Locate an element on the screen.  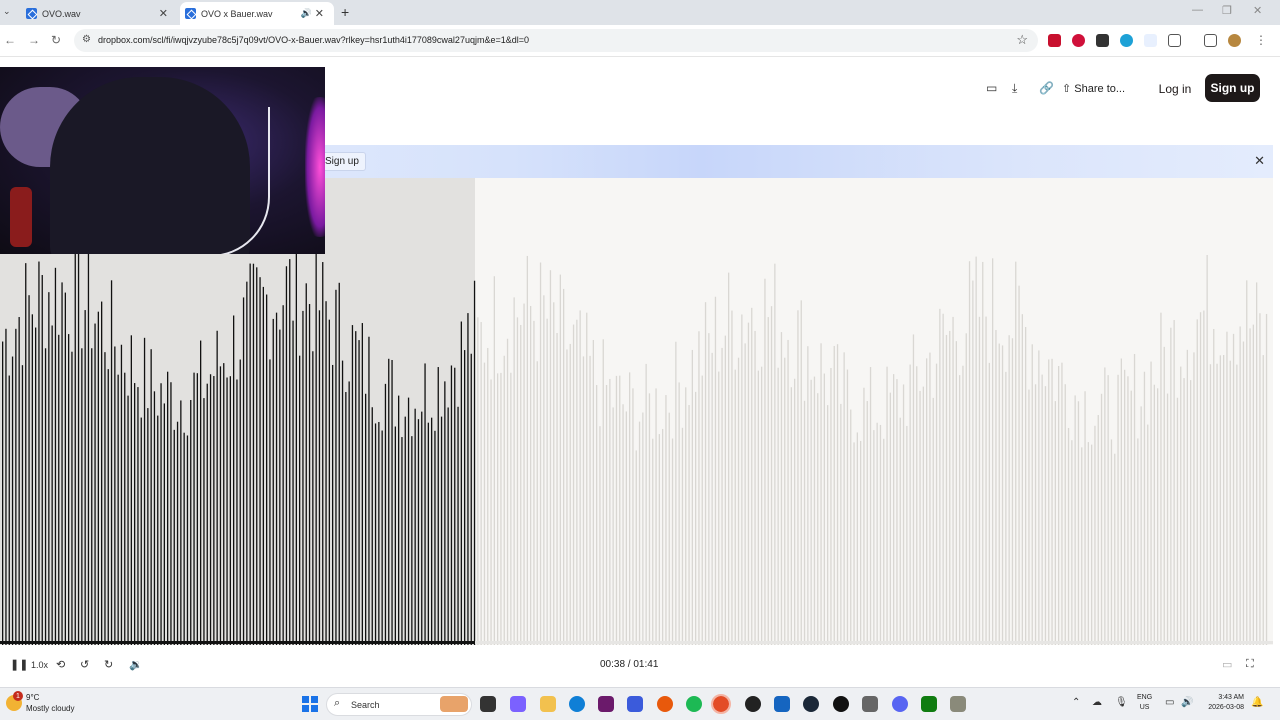
chrome-icon is located at coordinates (721, 704).